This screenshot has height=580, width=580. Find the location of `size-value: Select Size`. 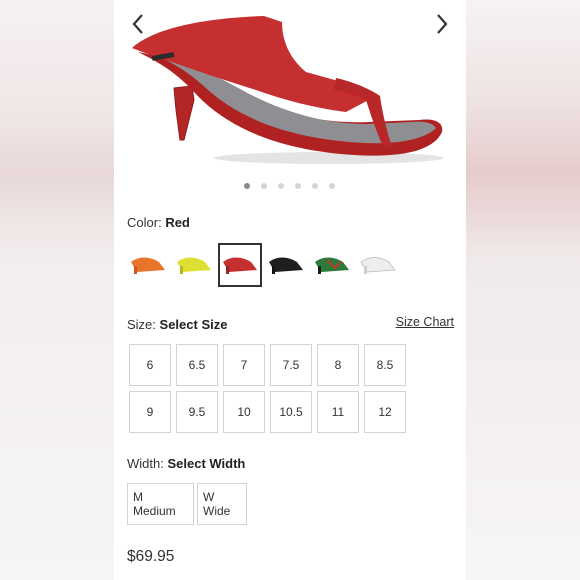

size-value: Select Size is located at coordinates (193, 324).